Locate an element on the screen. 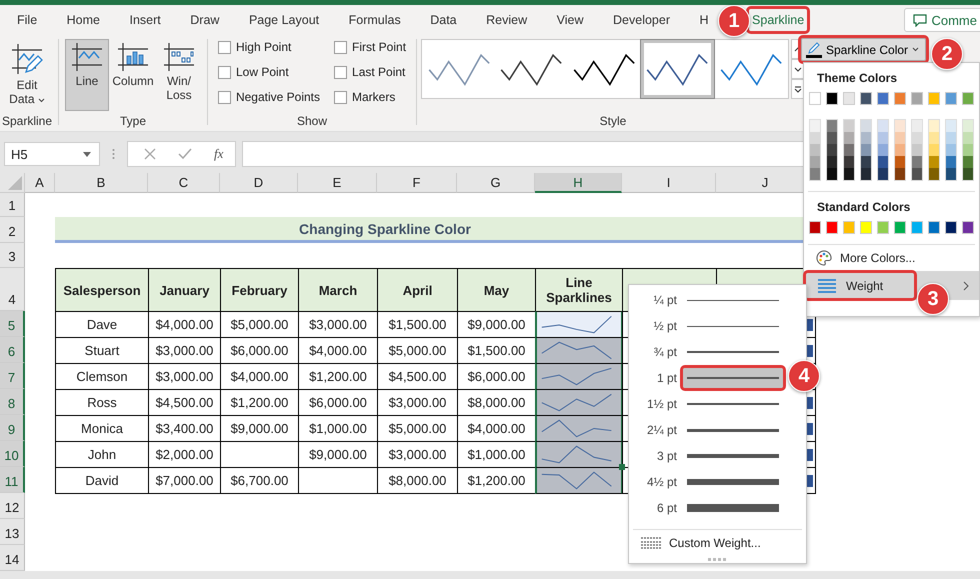  grid-header-letter: G is located at coordinates (496, 183).